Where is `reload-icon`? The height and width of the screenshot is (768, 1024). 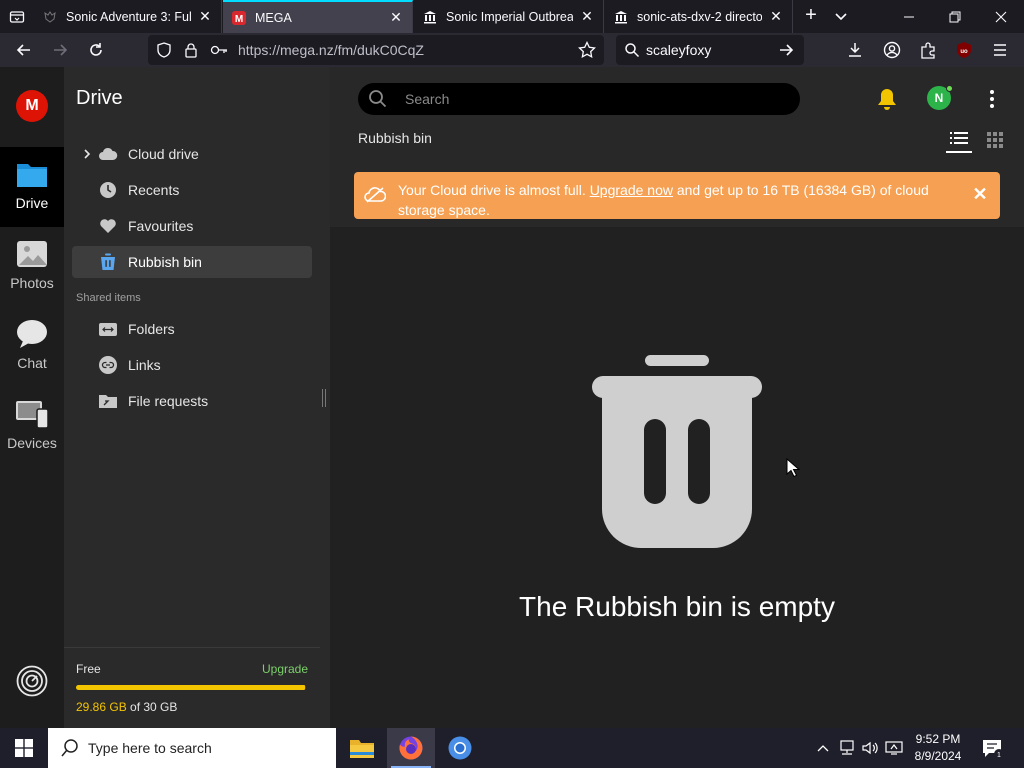
reload-icon is located at coordinates (96, 50).